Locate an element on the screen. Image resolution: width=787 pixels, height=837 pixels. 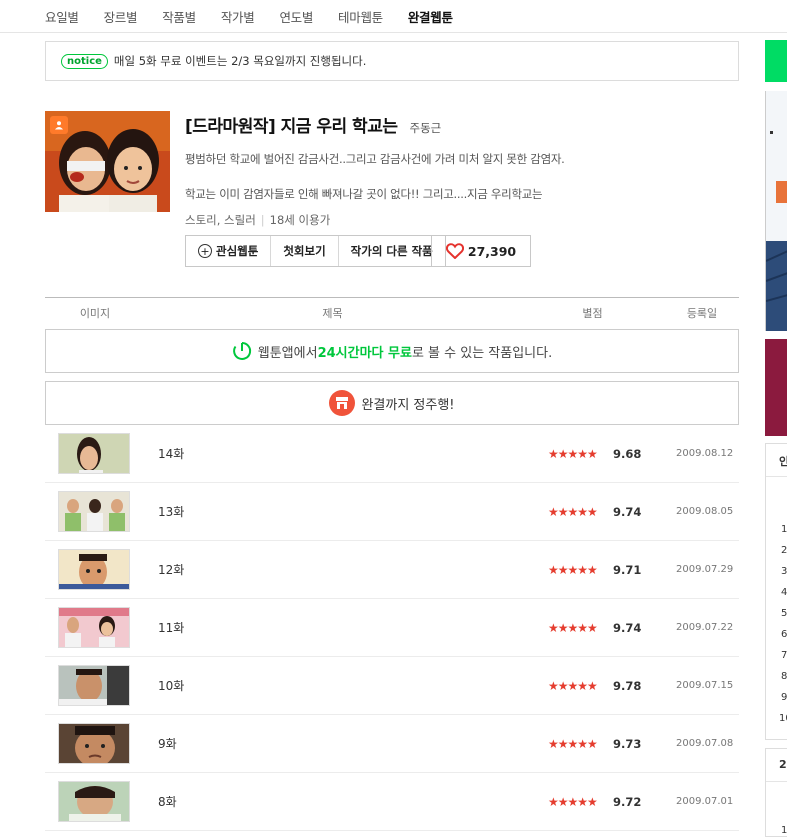
app-banner-highlight: 24시간마다 무료 is located at coordinates (364, 353).